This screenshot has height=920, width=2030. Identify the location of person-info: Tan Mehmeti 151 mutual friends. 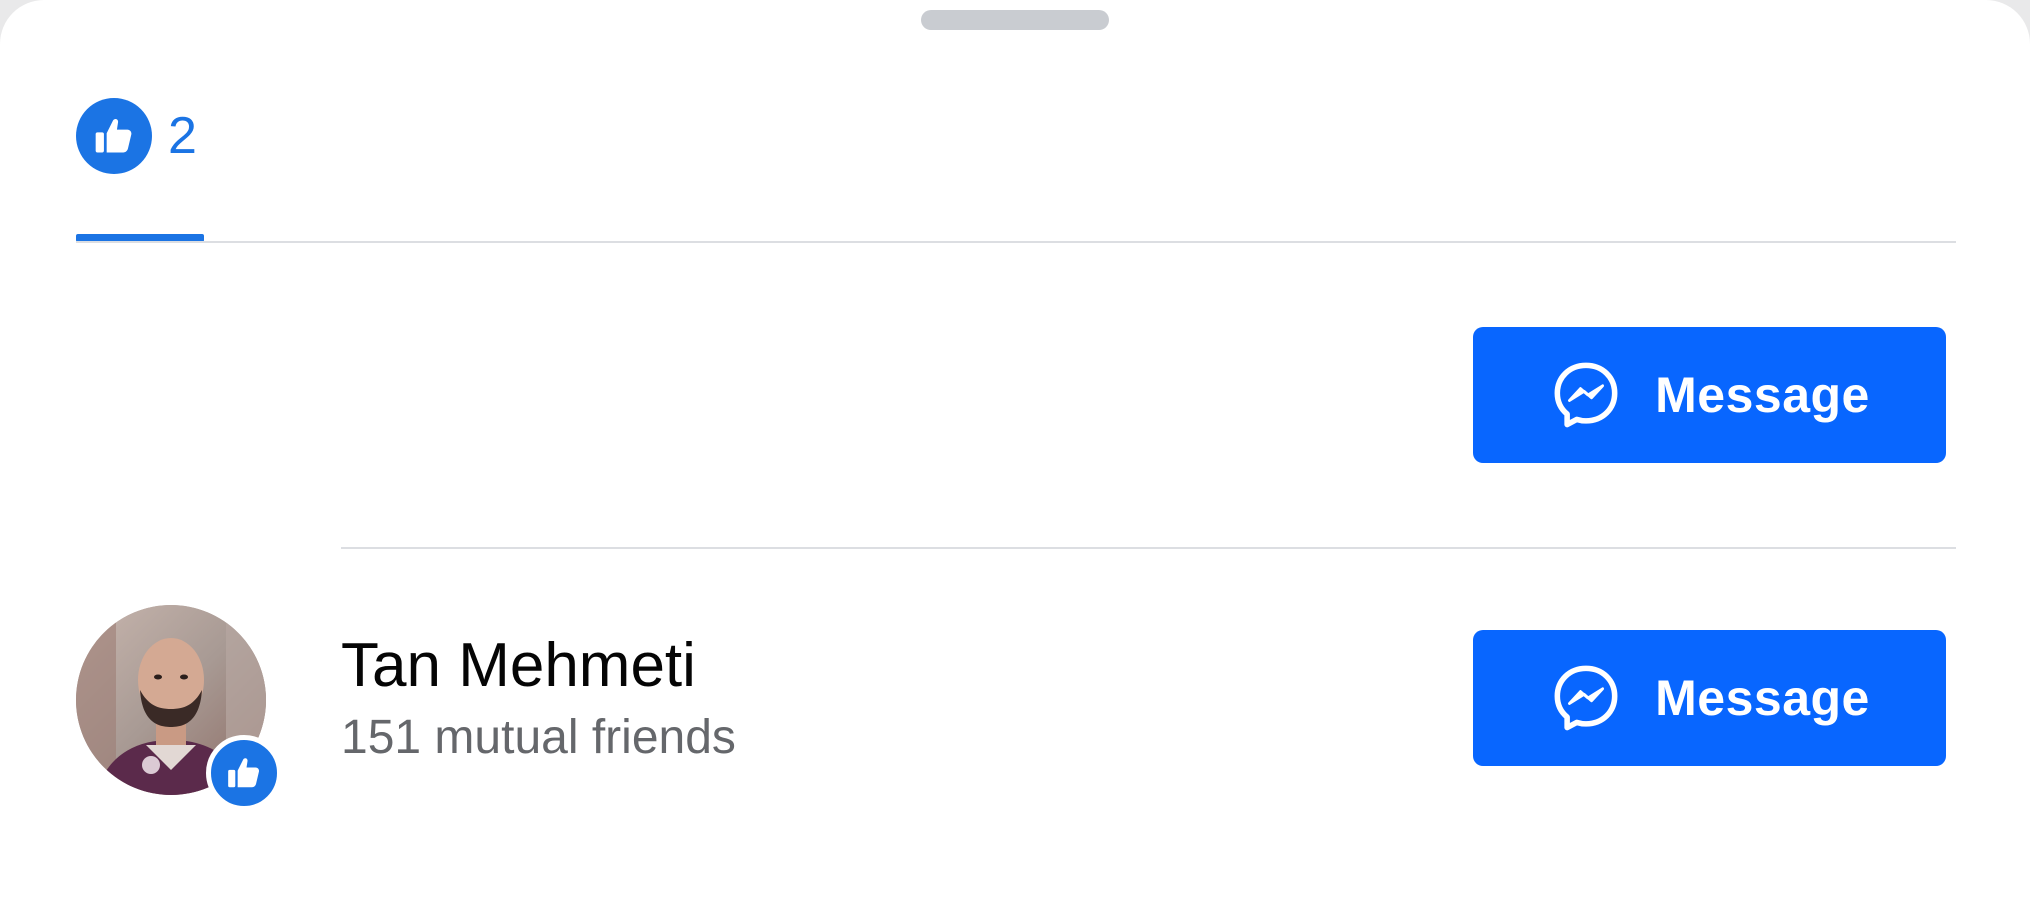
(538, 699).